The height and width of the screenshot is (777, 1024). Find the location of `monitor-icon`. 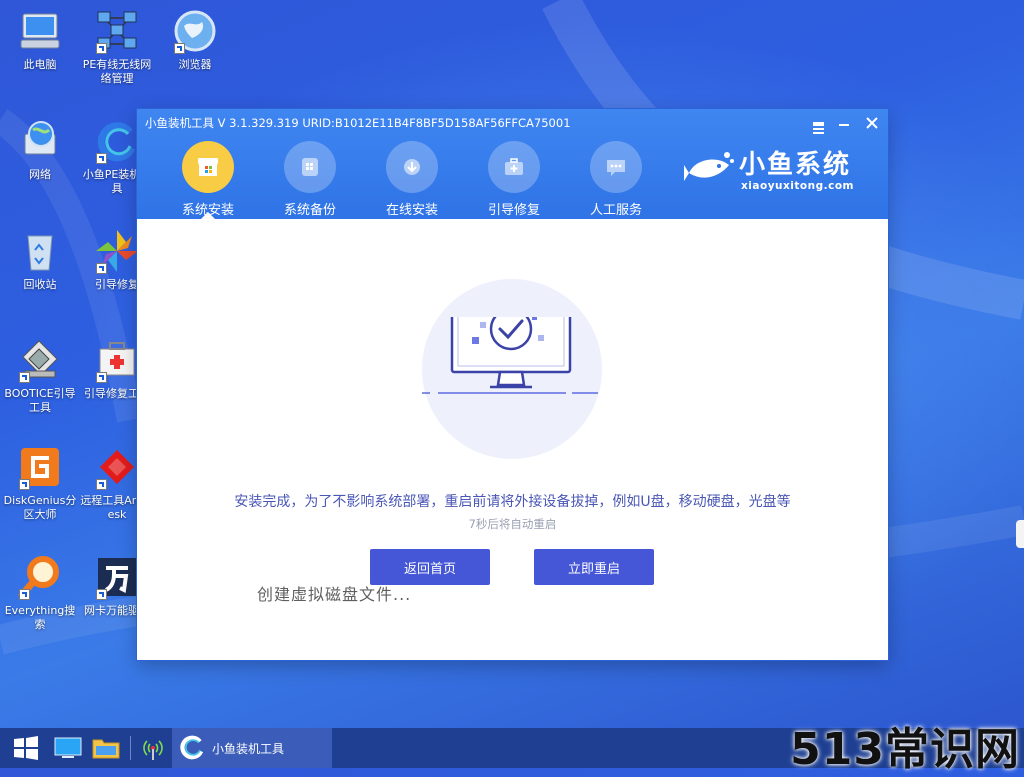

monitor-icon is located at coordinates (68, 747).